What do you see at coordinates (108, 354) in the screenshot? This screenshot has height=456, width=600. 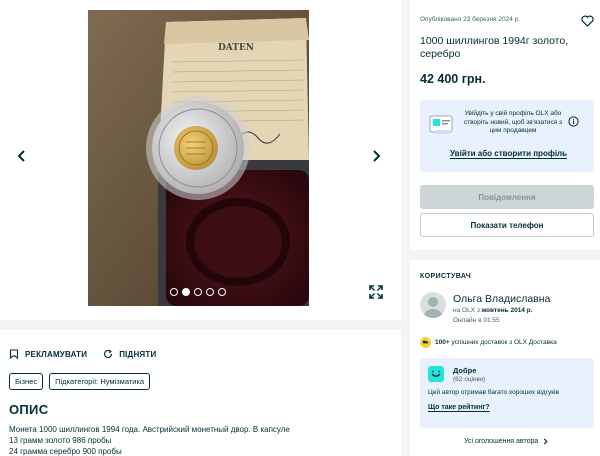 I see `refresh-icon` at bounding box center [108, 354].